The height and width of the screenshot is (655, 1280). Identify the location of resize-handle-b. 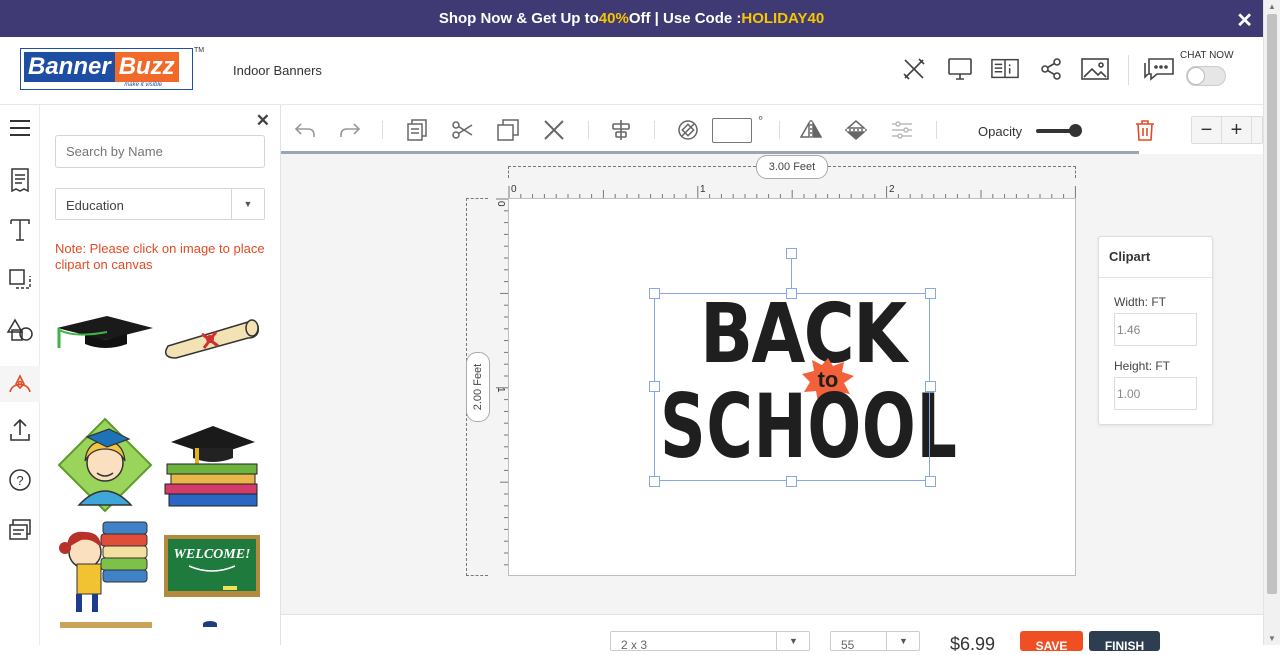
(791, 481).